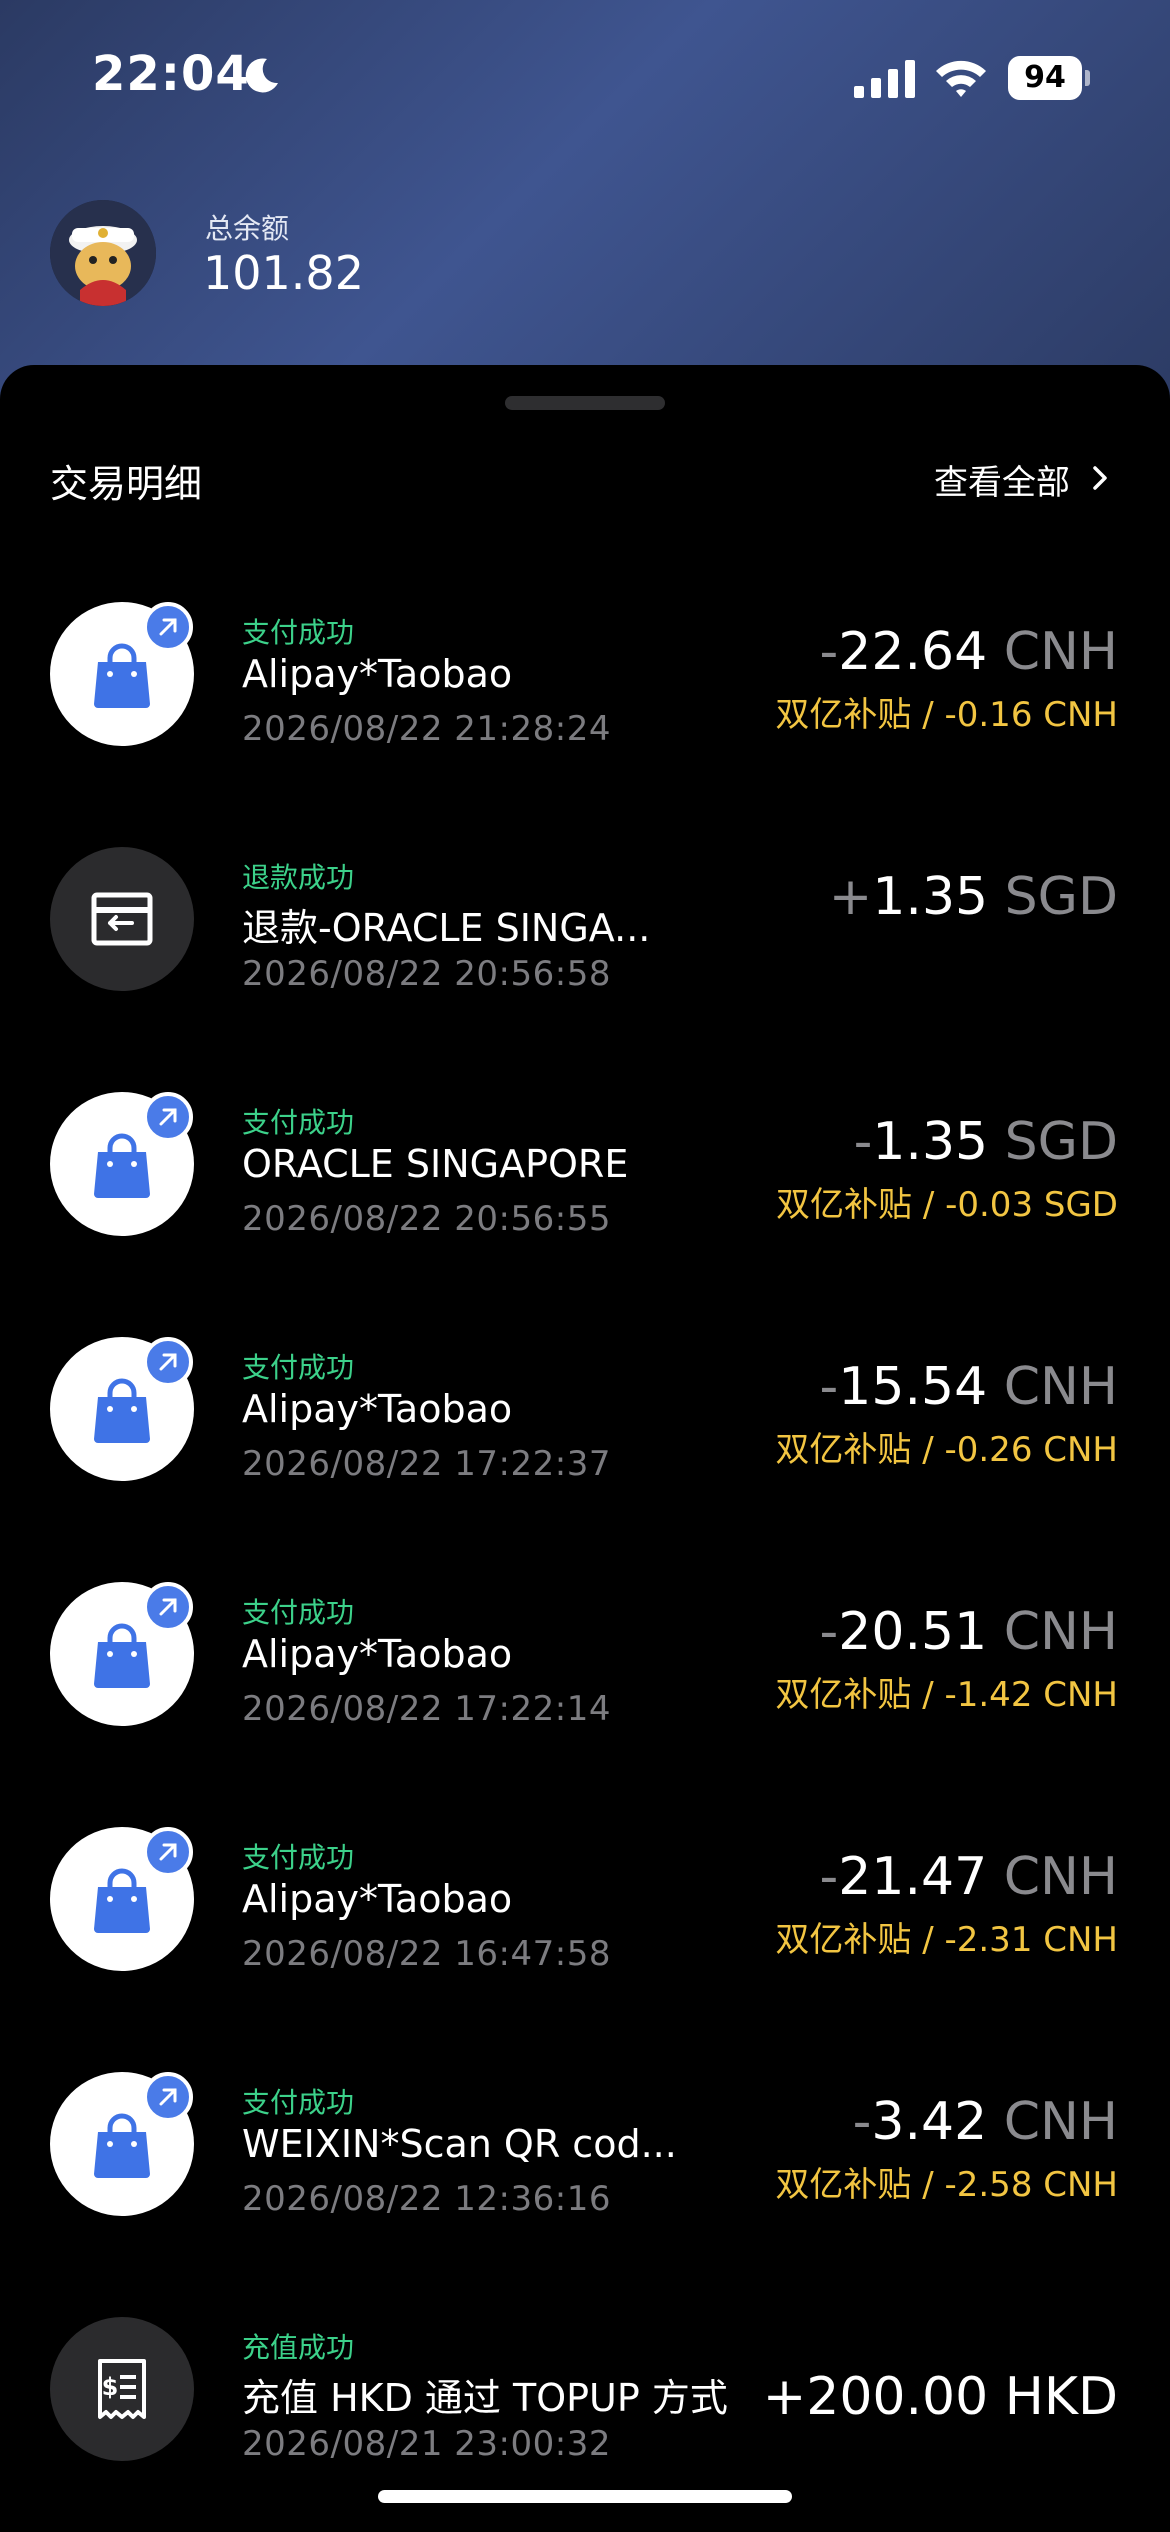 The width and height of the screenshot is (1170, 2532). Describe the element at coordinates (426, 2199) in the screenshot. I see `transaction-time: 2026/08/22 12:36:16` at that location.